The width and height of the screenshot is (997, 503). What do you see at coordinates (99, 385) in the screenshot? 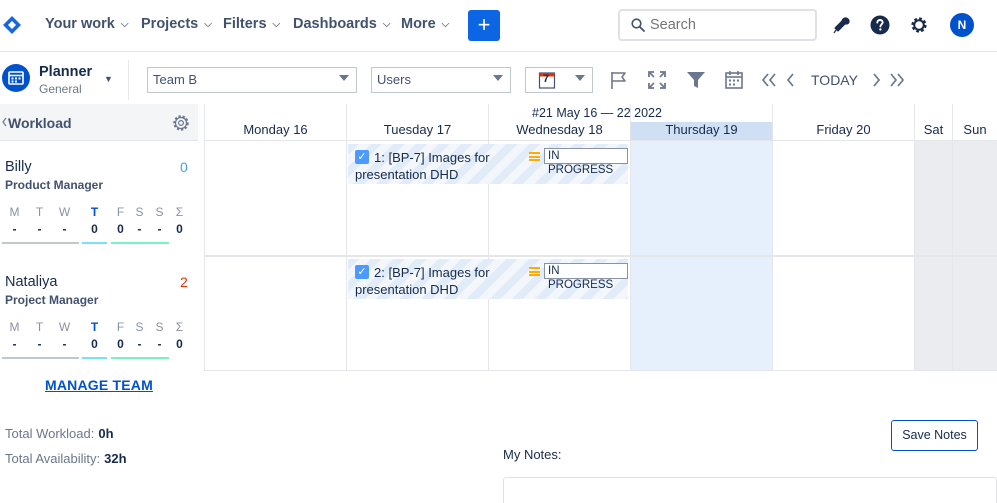
I see `manage-team-link: MANAGE TEAM` at bounding box center [99, 385].